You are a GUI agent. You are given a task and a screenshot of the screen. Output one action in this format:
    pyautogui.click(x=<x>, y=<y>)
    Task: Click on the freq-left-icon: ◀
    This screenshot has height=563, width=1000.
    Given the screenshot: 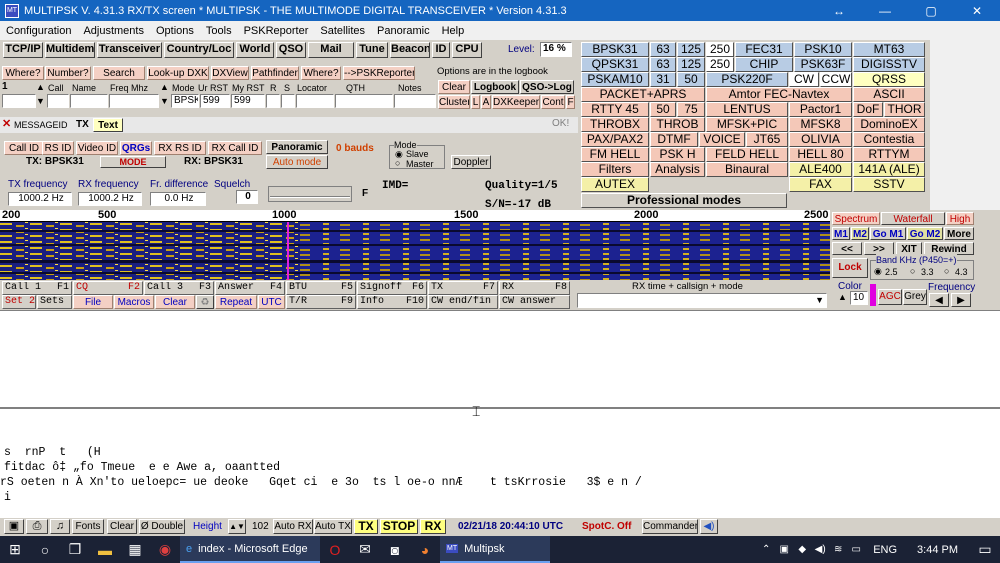 What is the action you would take?
    pyautogui.click(x=939, y=300)
    